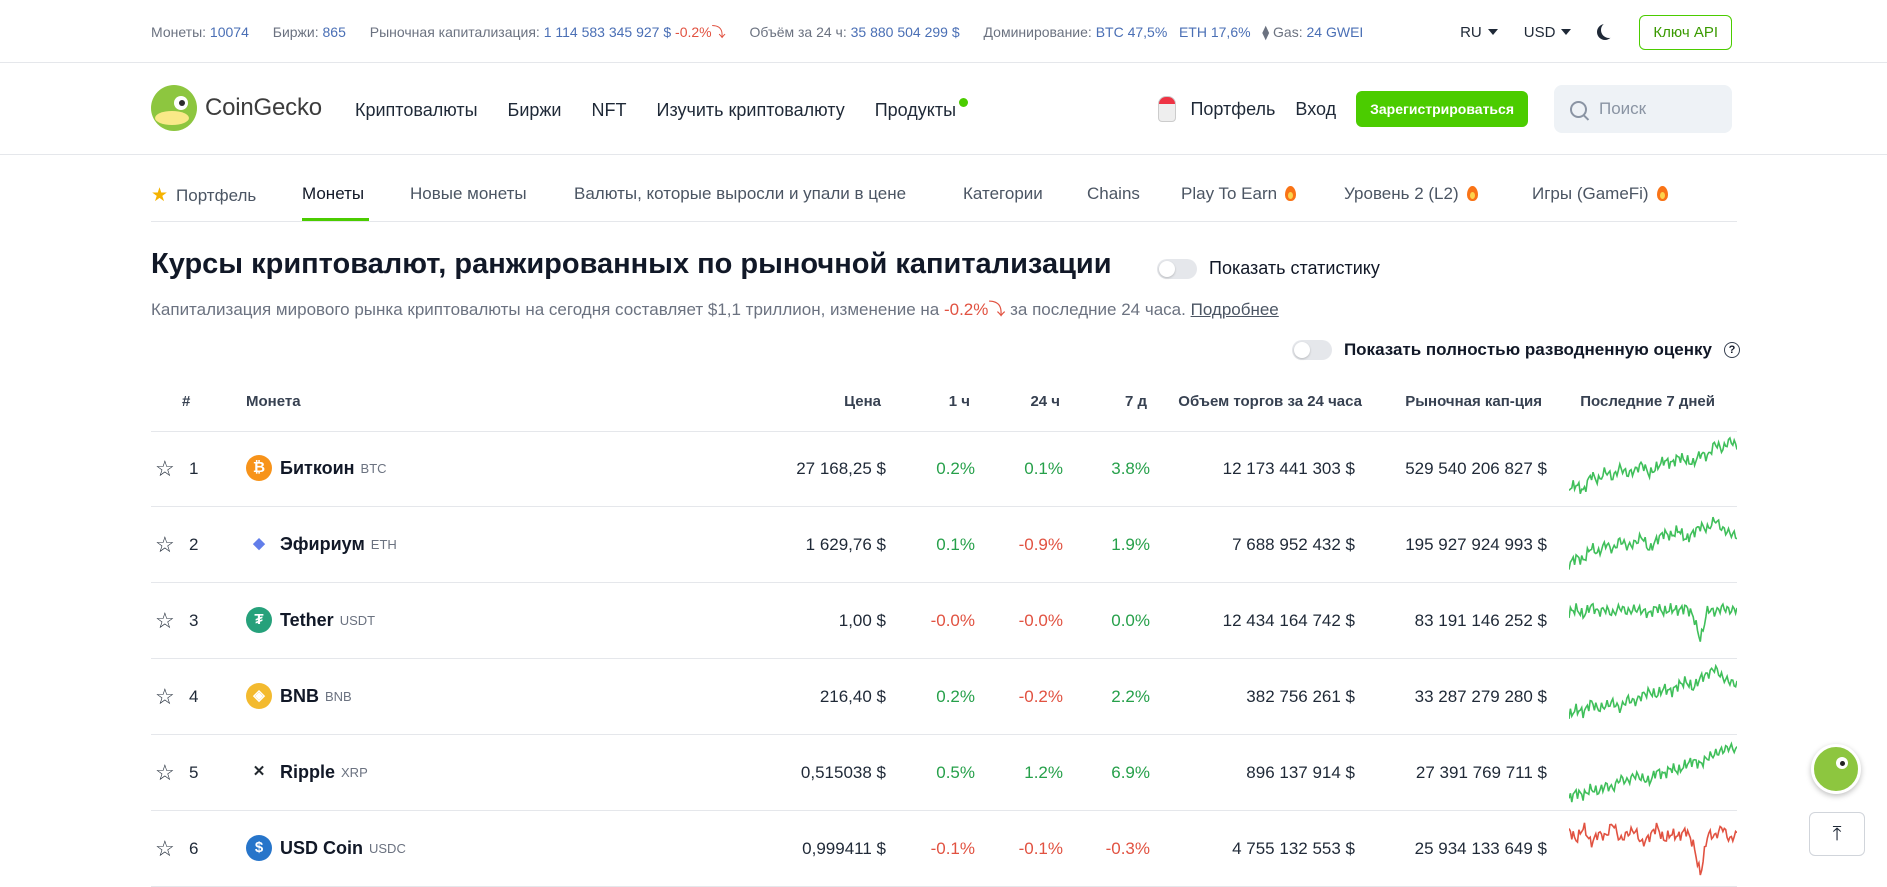 The image size is (1887, 887). What do you see at coordinates (310, 620) in the screenshot?
I see `coin-cell: ₮ Tether USDT` at bounding box center [310, 620].